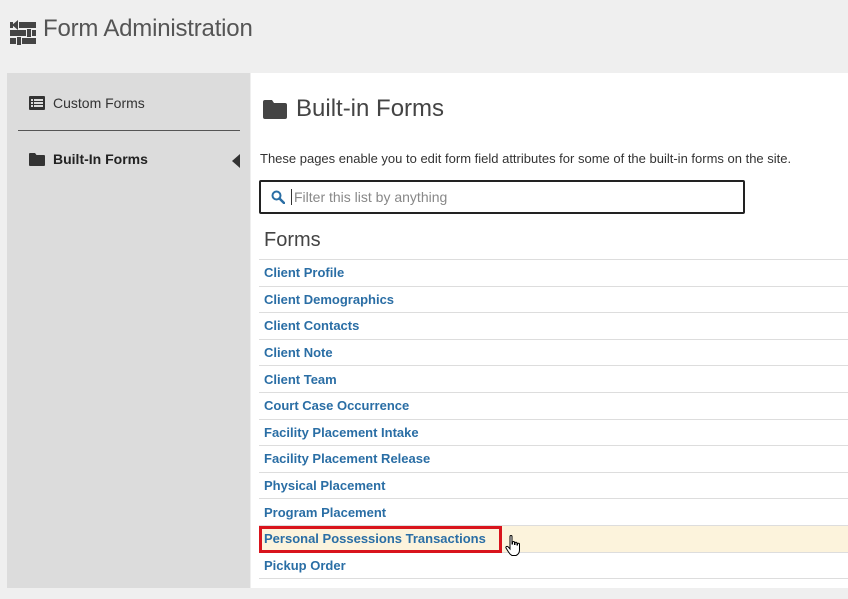 This screenshot has height=599, width=848. I want to click on list-icon, so click(37, 103).